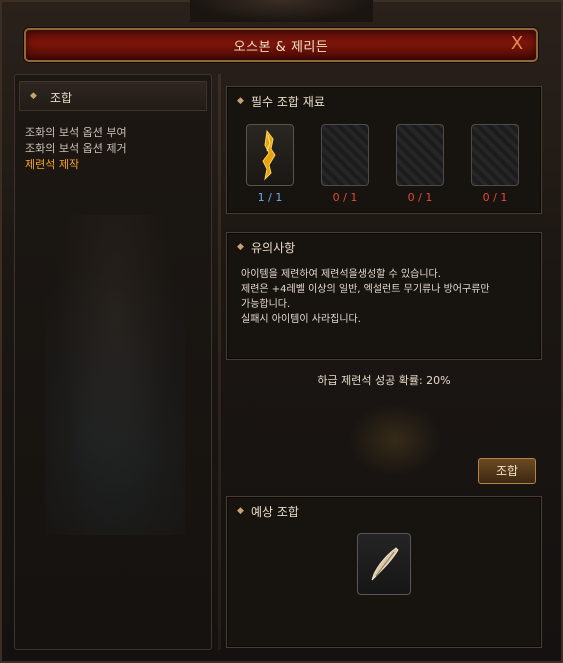 Image resolution: width=563 pixels, height=663 pixels. I want to click on close-button: X, so click(517, 44).